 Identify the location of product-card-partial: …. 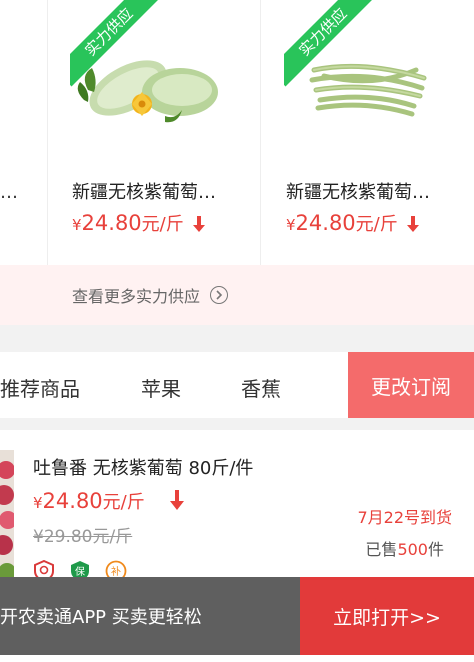
(24, 132).